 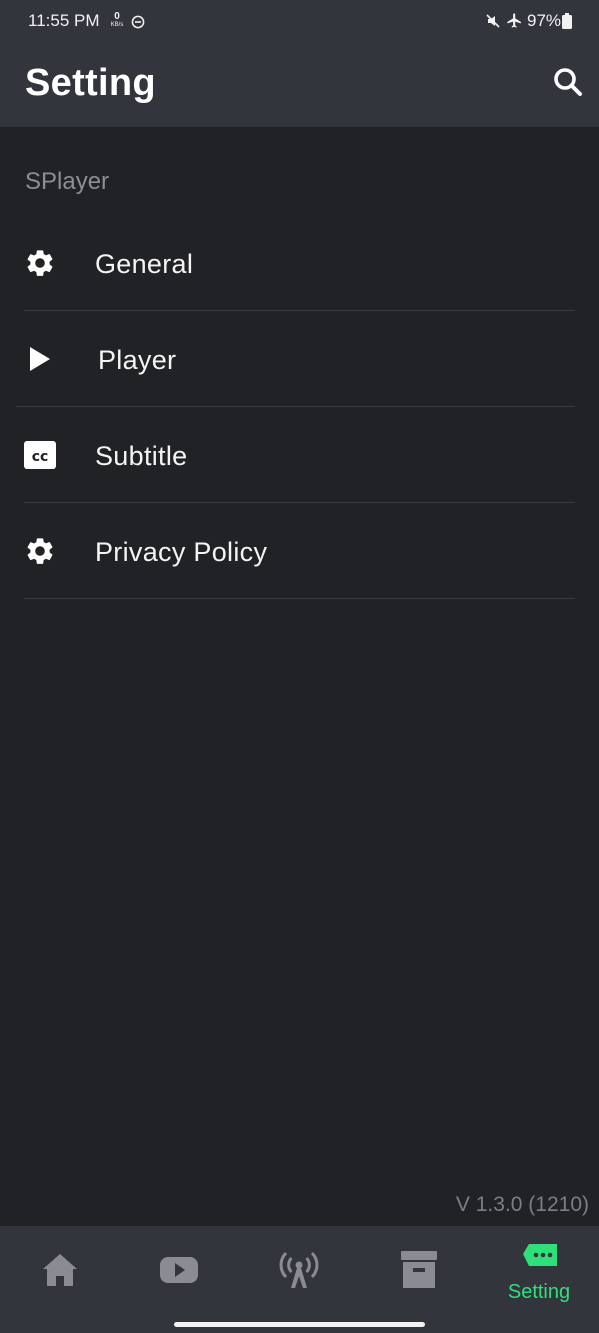 What do you see at coordinates (299, 552) in the screenshot?
I see `menu-item-privacy-policy: Privacy Policy` at bounding box center [299, 552].